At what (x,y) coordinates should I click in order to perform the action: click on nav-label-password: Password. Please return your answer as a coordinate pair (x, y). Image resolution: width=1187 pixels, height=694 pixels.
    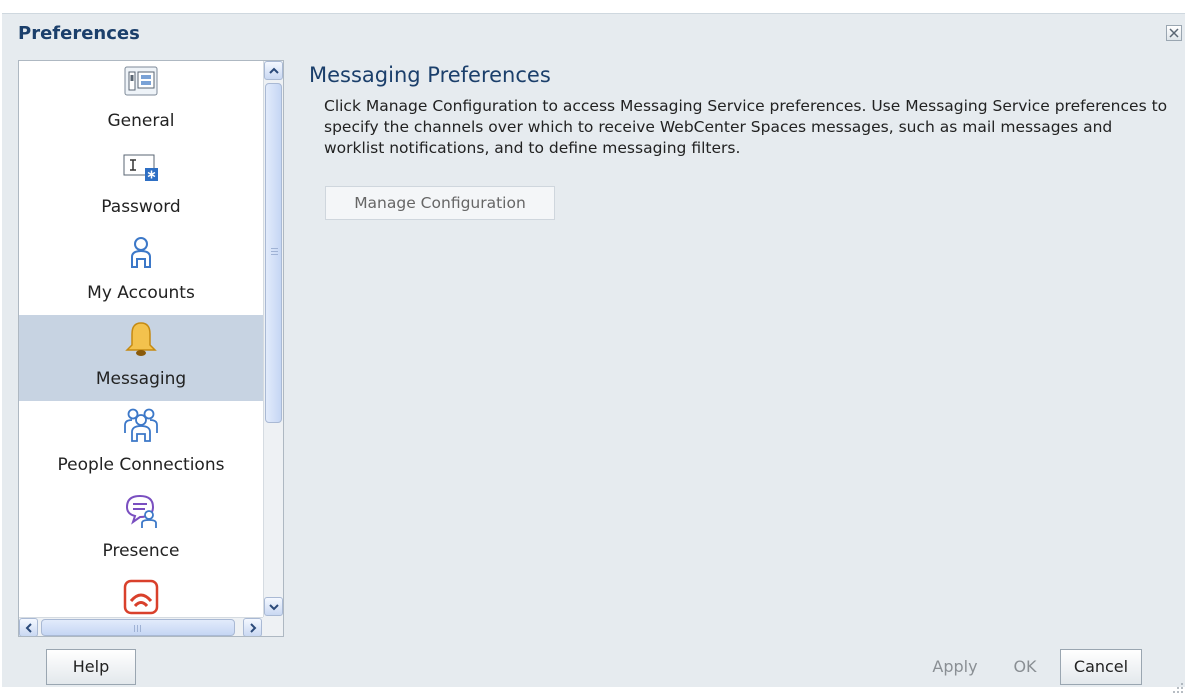
    Looking at the image, I should click on (141, 207).